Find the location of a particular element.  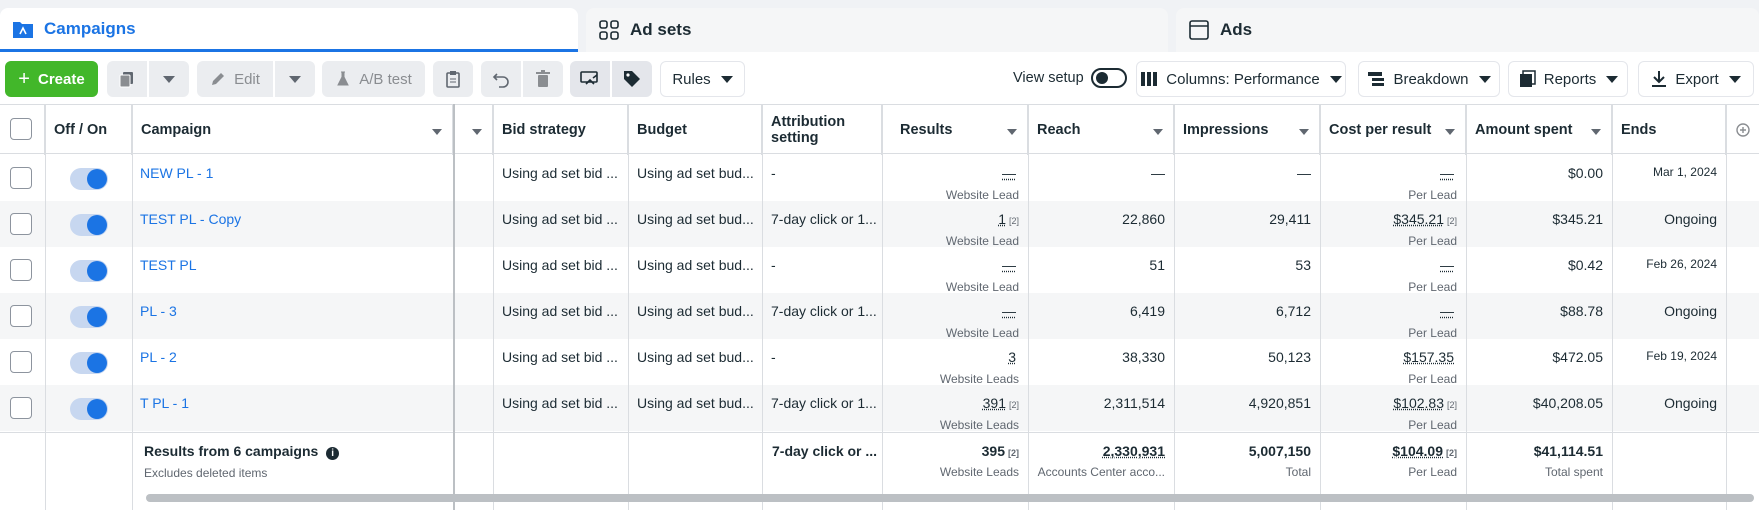

reach-cell: 22,860 is located at coordinates (1101, 224).